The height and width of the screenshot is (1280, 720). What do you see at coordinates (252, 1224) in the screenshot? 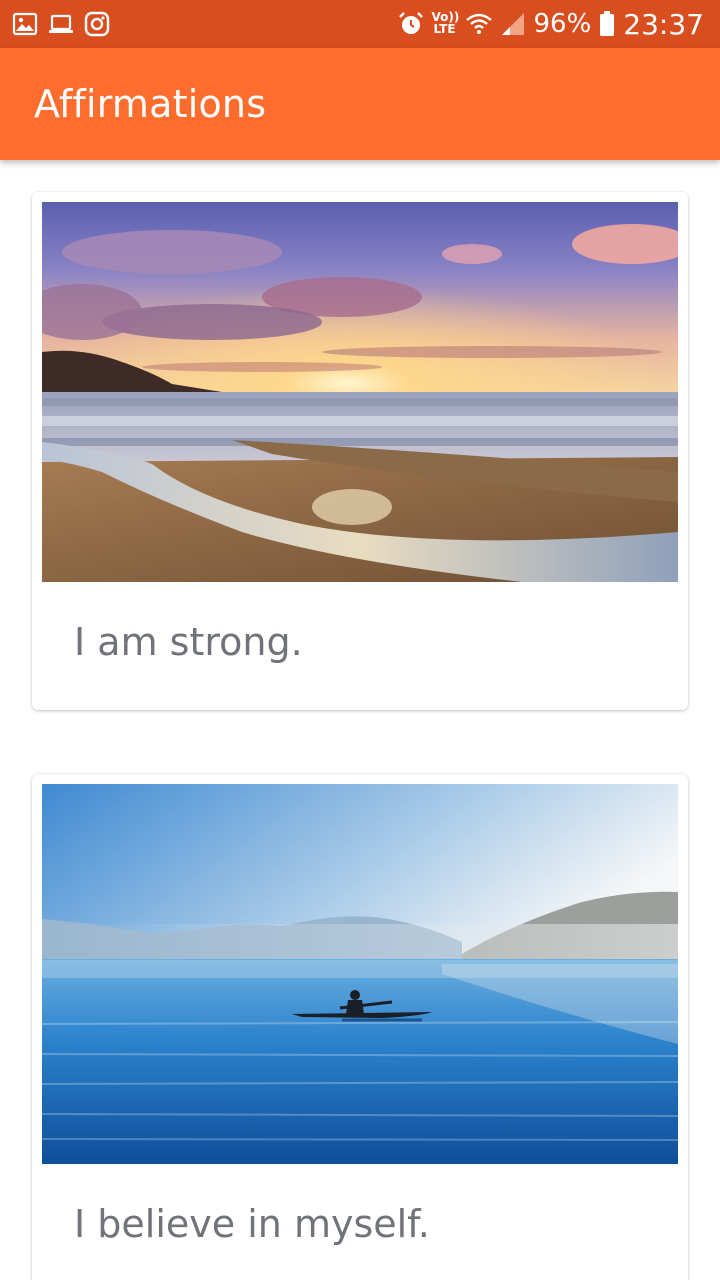
I see `affirmation-text: I believe in myself.` at bounding box center [252, 1224].